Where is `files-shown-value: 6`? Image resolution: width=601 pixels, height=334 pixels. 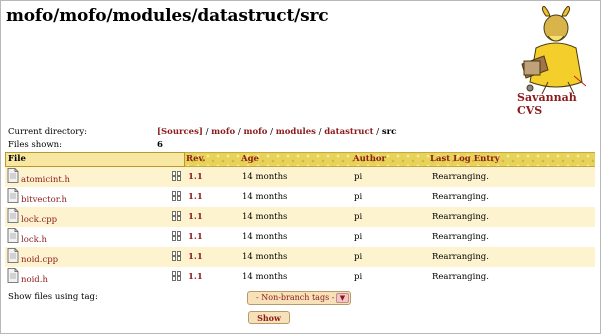 files-shown-value: 6 is located at coordinates (160, 145).